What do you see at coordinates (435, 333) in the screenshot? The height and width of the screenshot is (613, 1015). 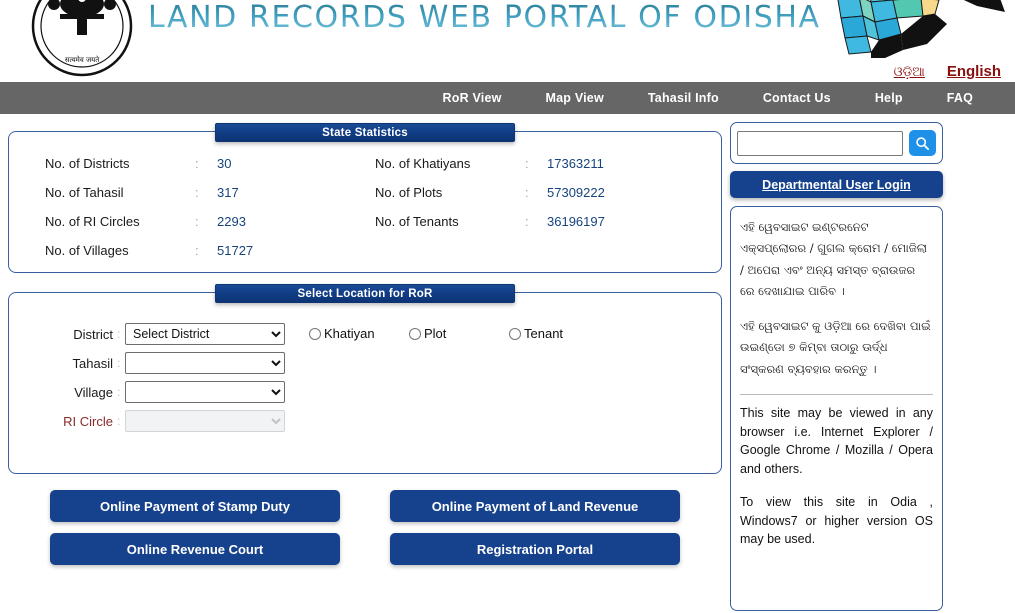 I see `radio-plot-label: Plot` at bounding box center [435, 333].